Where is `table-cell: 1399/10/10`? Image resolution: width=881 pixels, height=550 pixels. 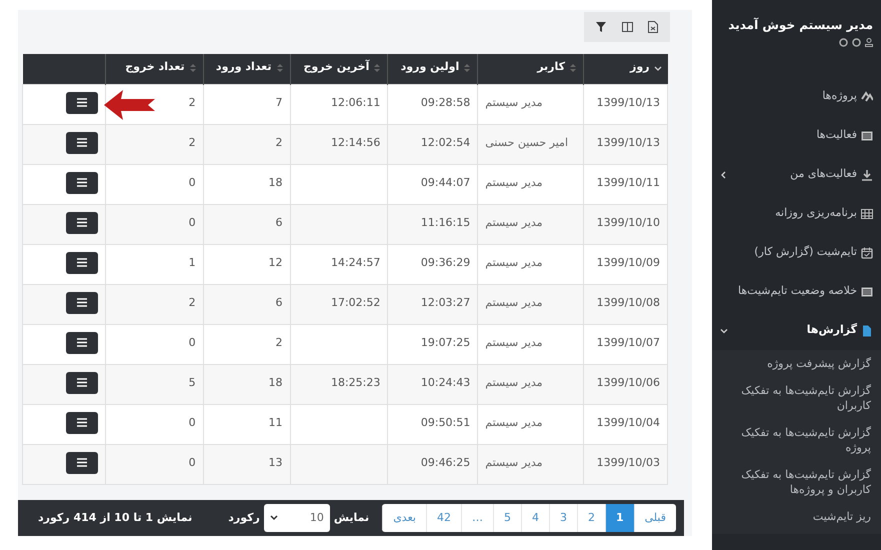
table-cell: 1399/10/10 is located at coordinates (628, 222).